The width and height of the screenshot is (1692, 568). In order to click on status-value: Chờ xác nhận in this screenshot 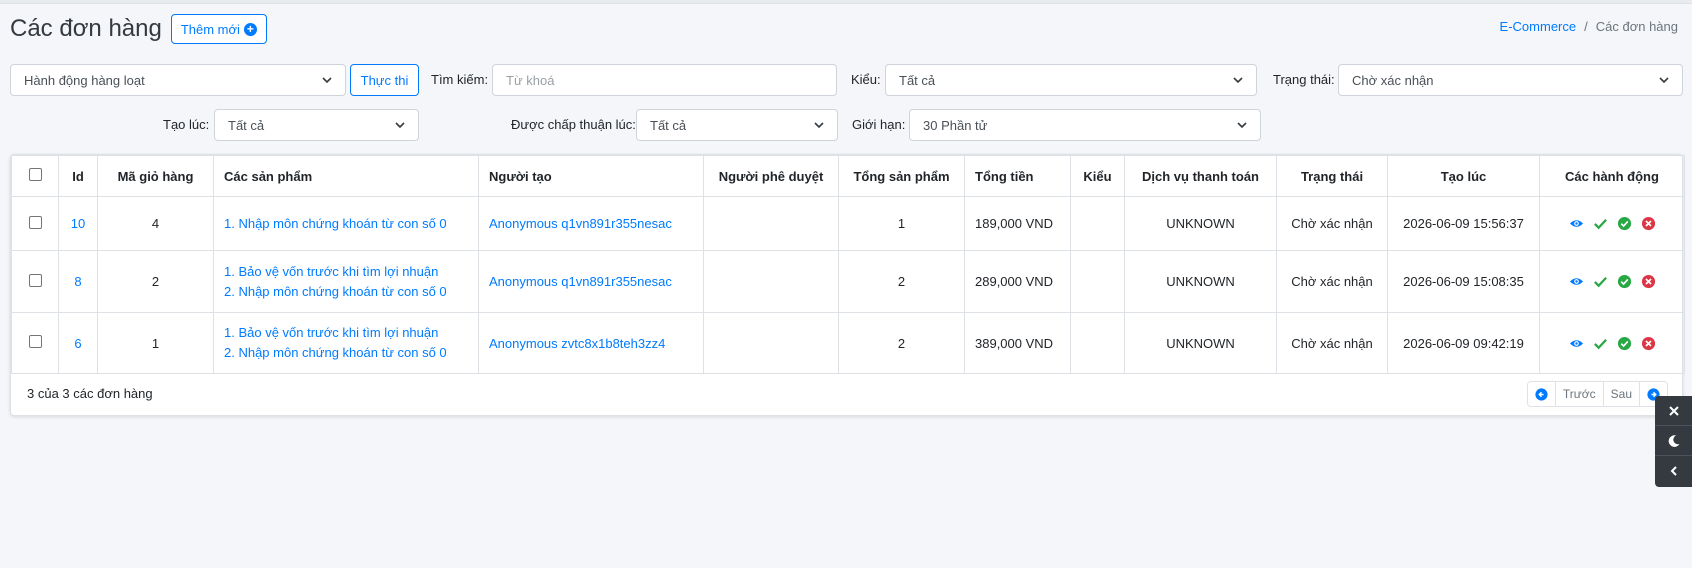, I will do `click(1393, 80)`.